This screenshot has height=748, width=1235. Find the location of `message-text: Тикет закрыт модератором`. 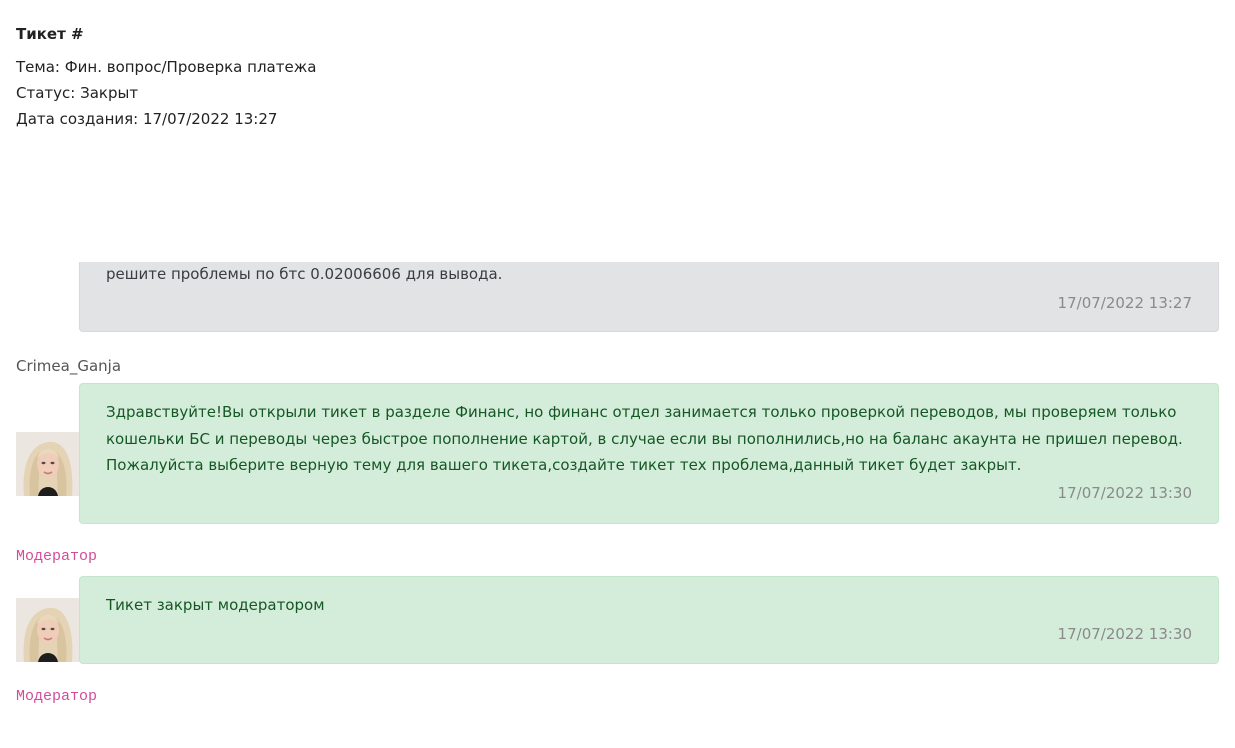

message-text: Тикет закрыт модератором is located at coordinates (215, 605).